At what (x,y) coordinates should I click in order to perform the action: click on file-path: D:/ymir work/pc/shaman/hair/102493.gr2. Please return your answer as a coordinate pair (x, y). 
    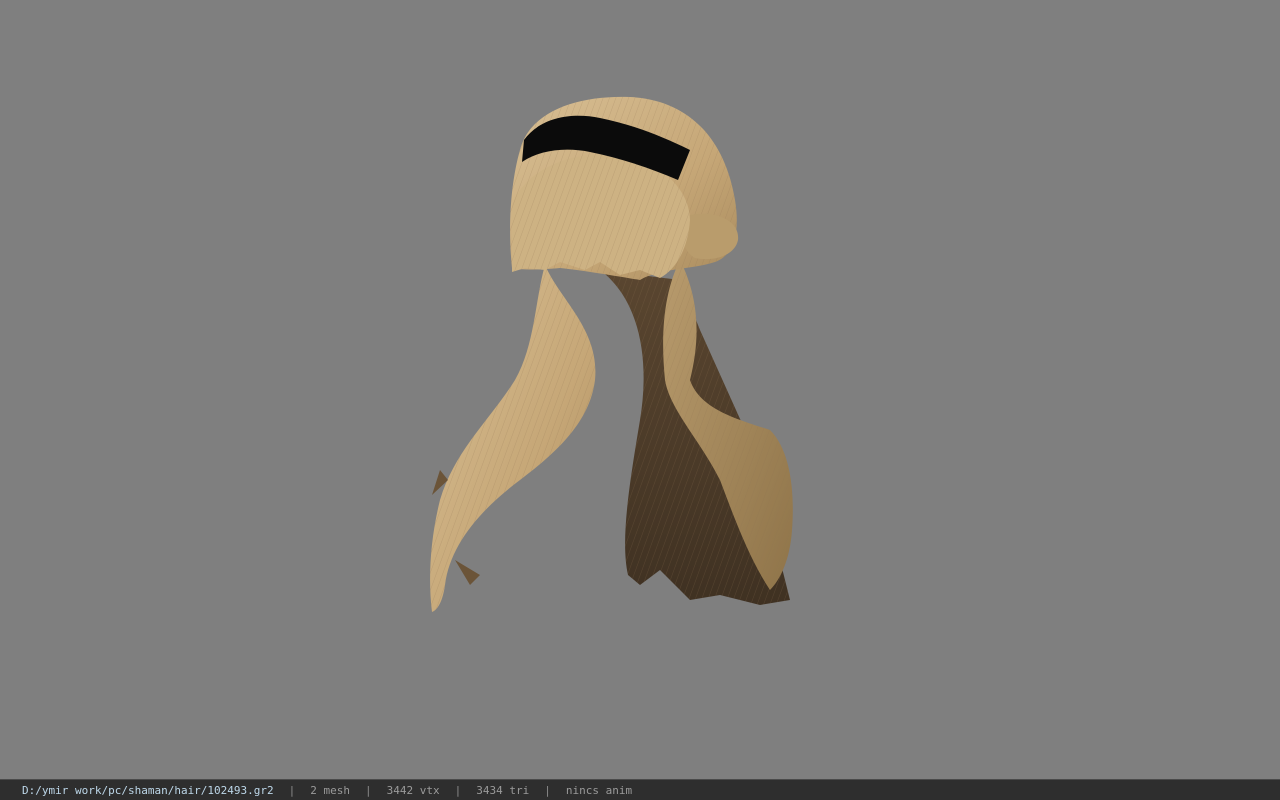
    Looking at the image, I should click on (148, 790).